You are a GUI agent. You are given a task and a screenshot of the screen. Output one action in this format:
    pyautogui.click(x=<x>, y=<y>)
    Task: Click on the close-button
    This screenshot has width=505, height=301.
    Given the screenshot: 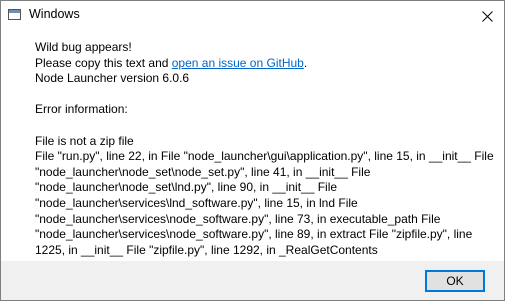 What is the action you would take?
    pyautogui.click(x=487, y=16)
    